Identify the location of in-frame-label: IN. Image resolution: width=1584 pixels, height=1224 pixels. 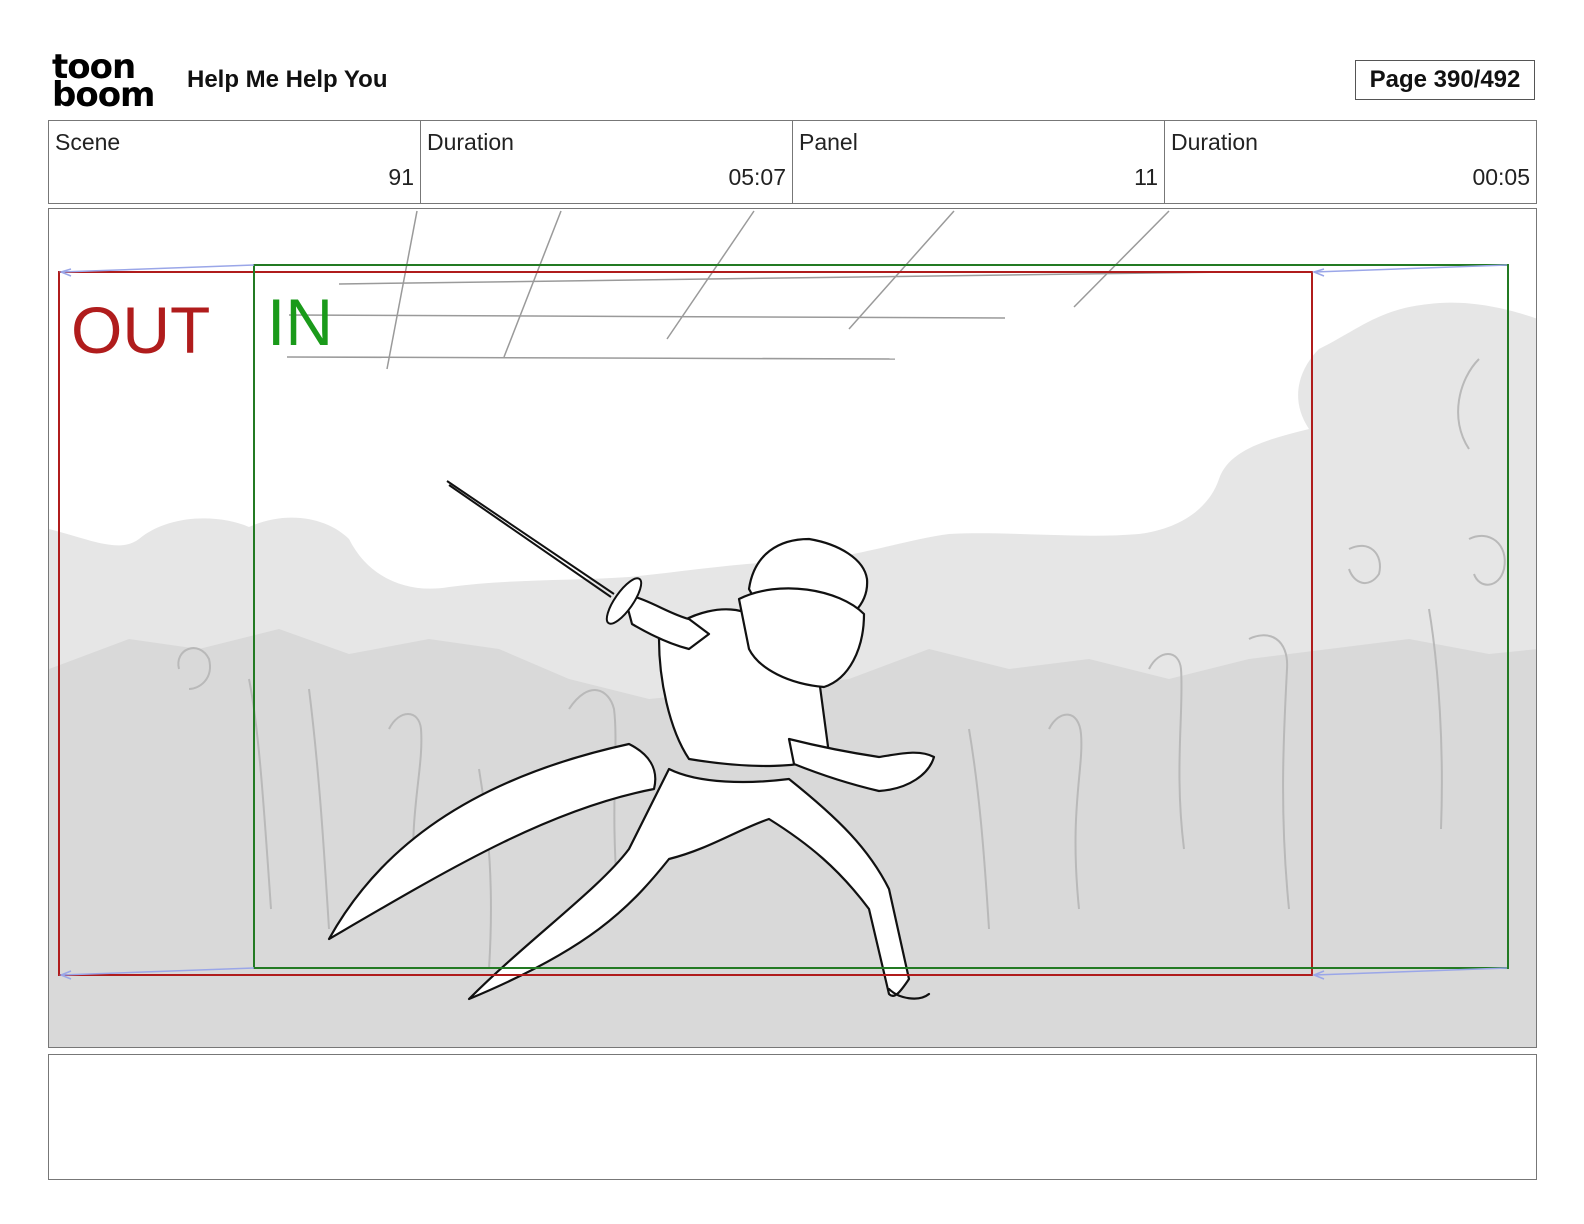
(300, 322).